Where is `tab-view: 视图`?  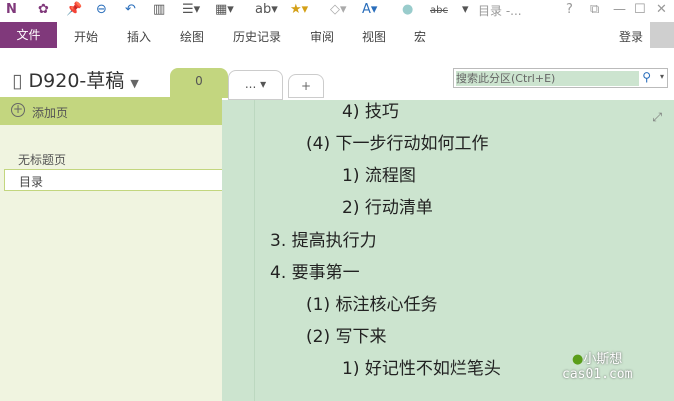 tab-view: 视图 is located at coordinates (374, 36).